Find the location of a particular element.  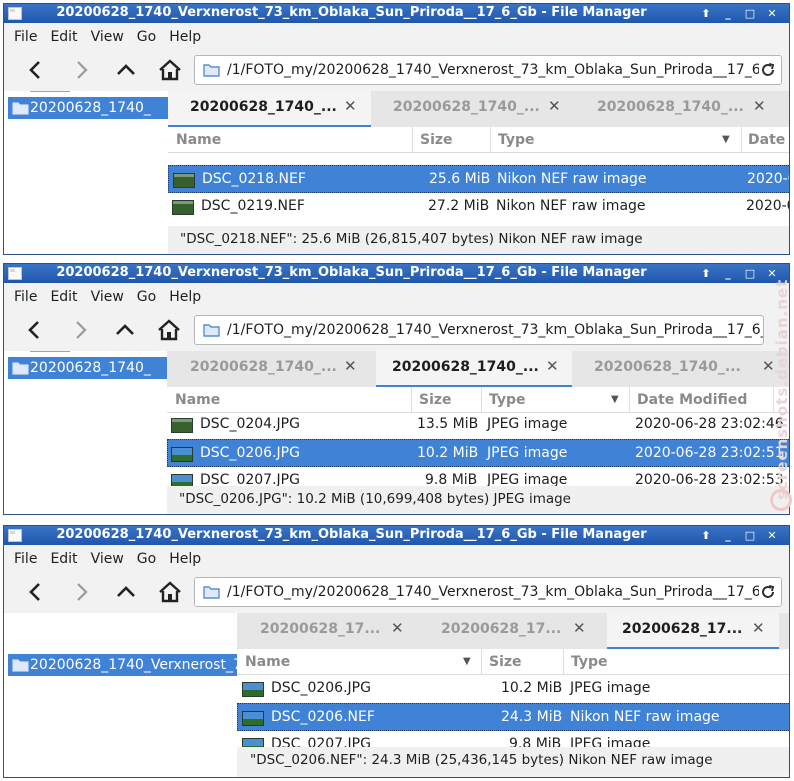

table-row: DSC_0206.JPG 10.2 MiB JPEG image is located at coordinates (513, 689).